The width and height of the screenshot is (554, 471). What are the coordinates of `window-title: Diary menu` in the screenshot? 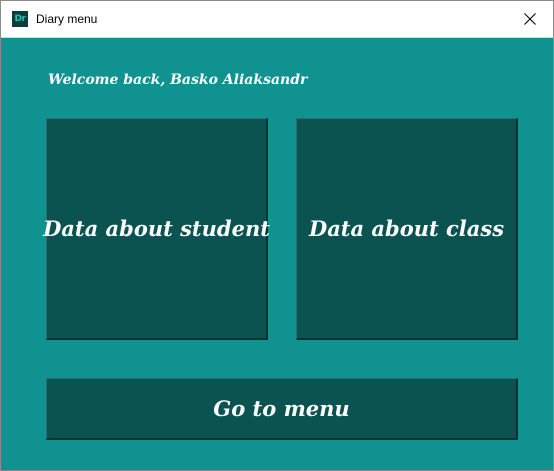 It's located at (67, 19).